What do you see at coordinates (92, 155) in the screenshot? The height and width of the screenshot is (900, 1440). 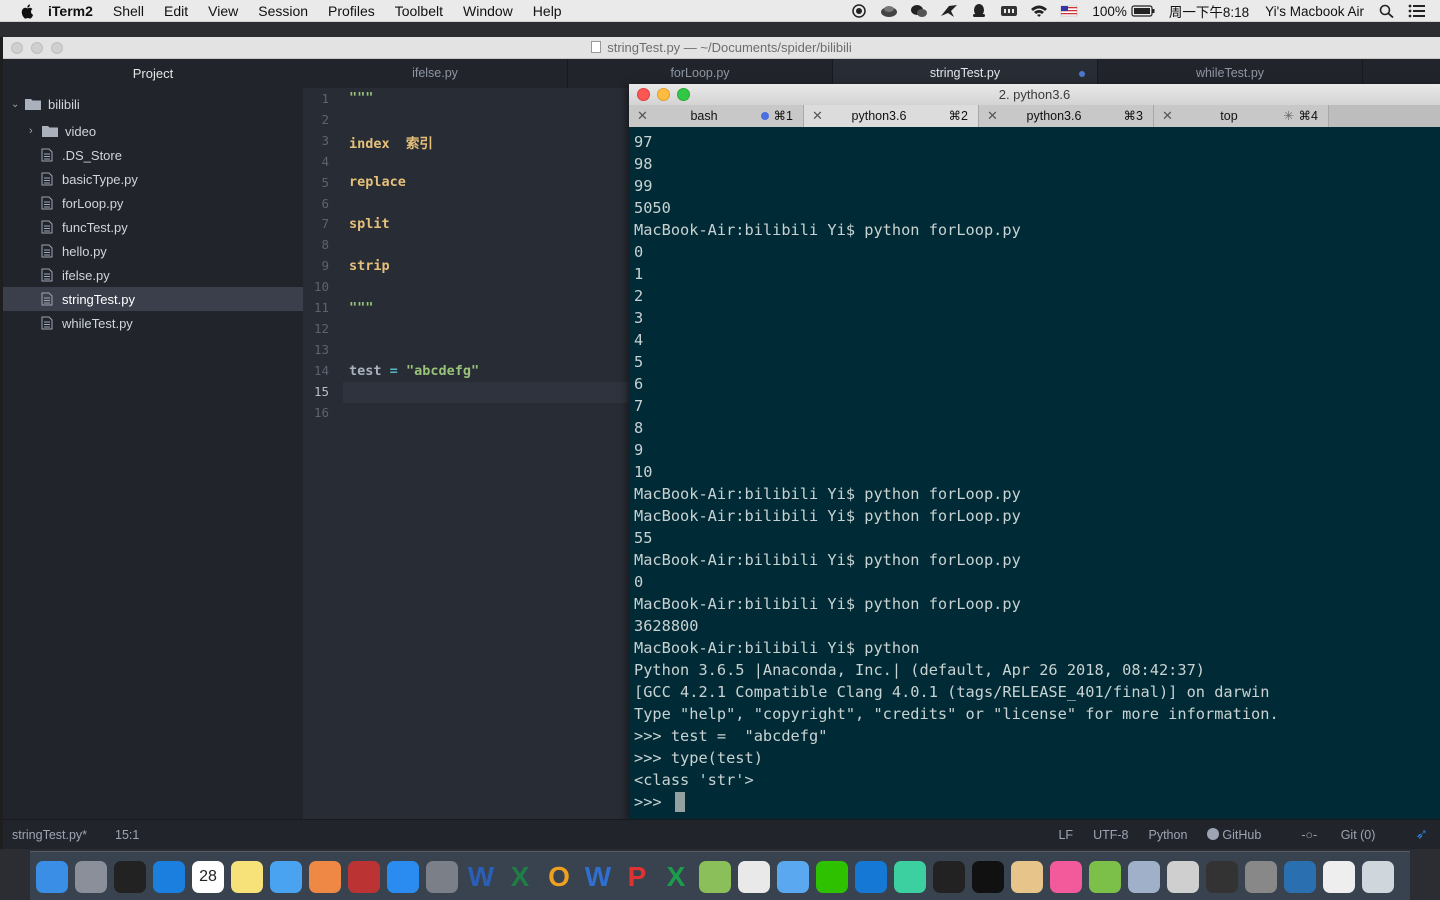 I see `file-label: .DS_Store` at bounding box center [92, 155].